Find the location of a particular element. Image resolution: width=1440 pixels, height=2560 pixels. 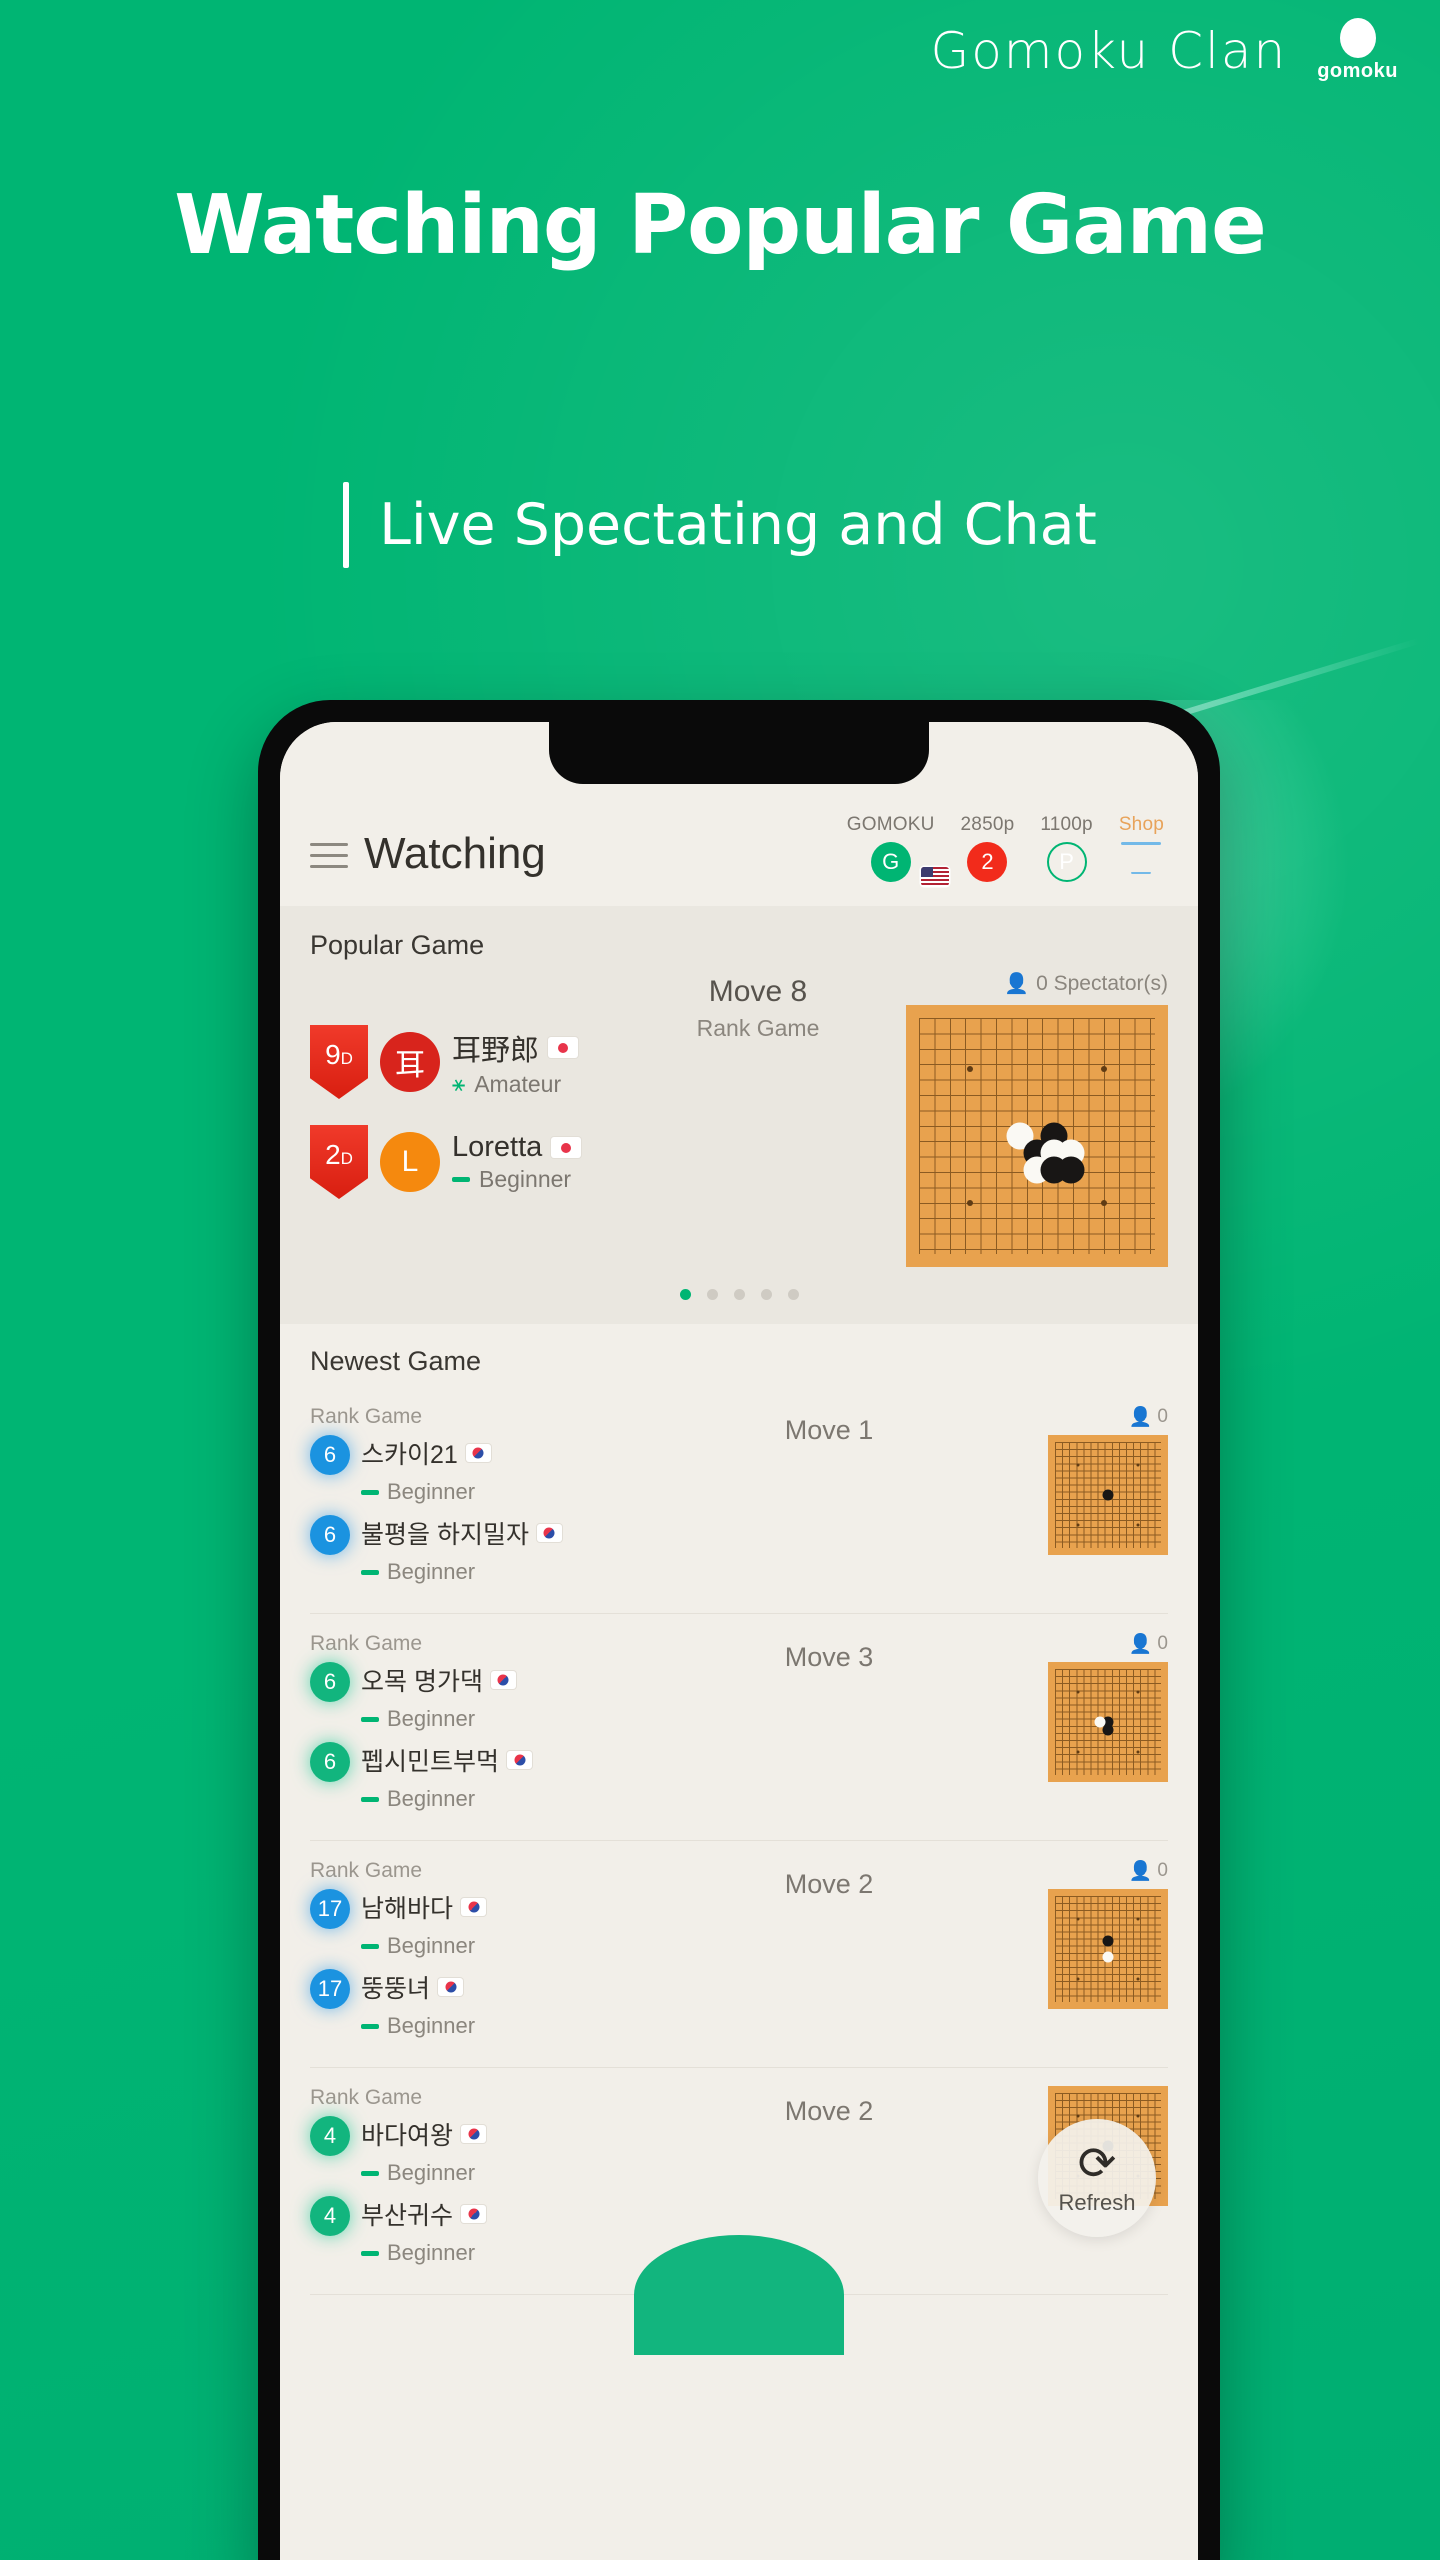

white-stone is located at coordinates (1108, 1957).